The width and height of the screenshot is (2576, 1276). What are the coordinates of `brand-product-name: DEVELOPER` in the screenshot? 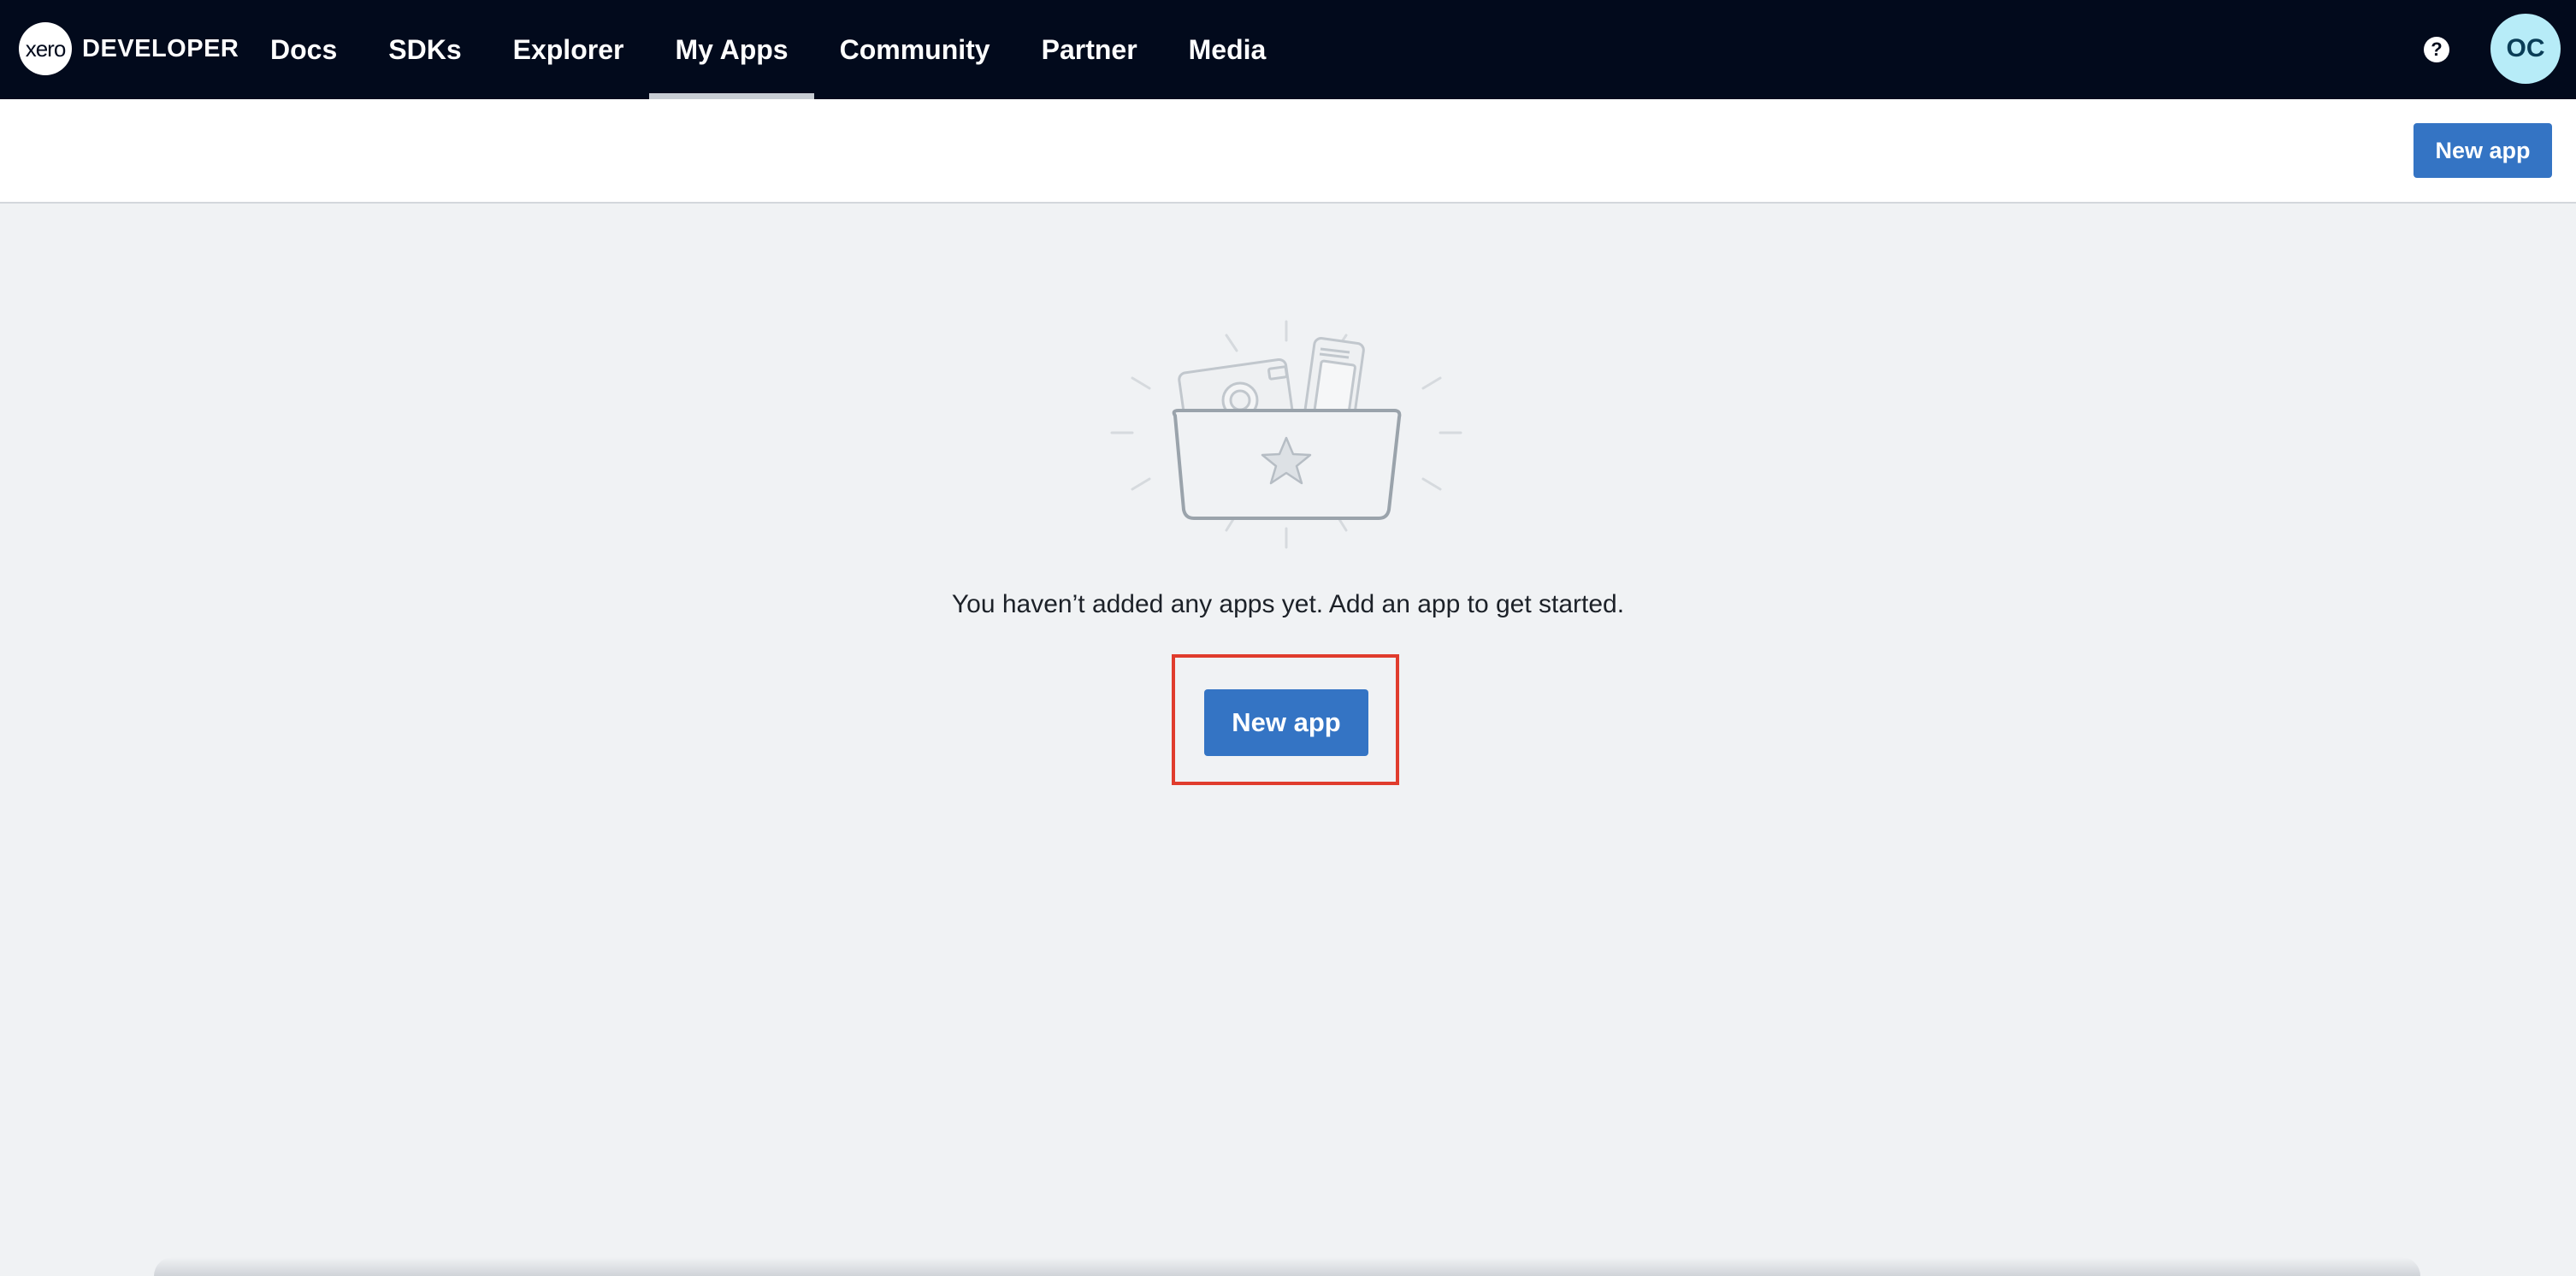 It's located at (160, 48).